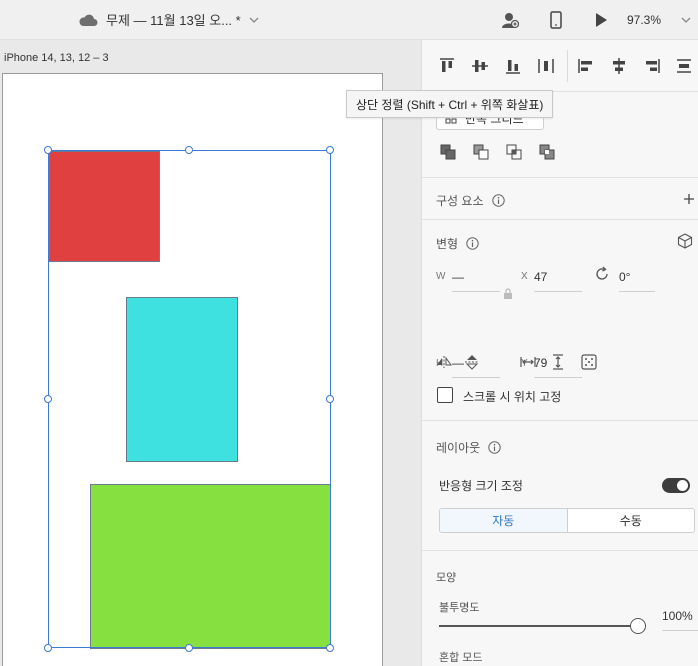 This screenshot has height=666, width=698. Describe the element at coordinates (528, 362) in the screenshot. I see `fit-width-icon` at that location.